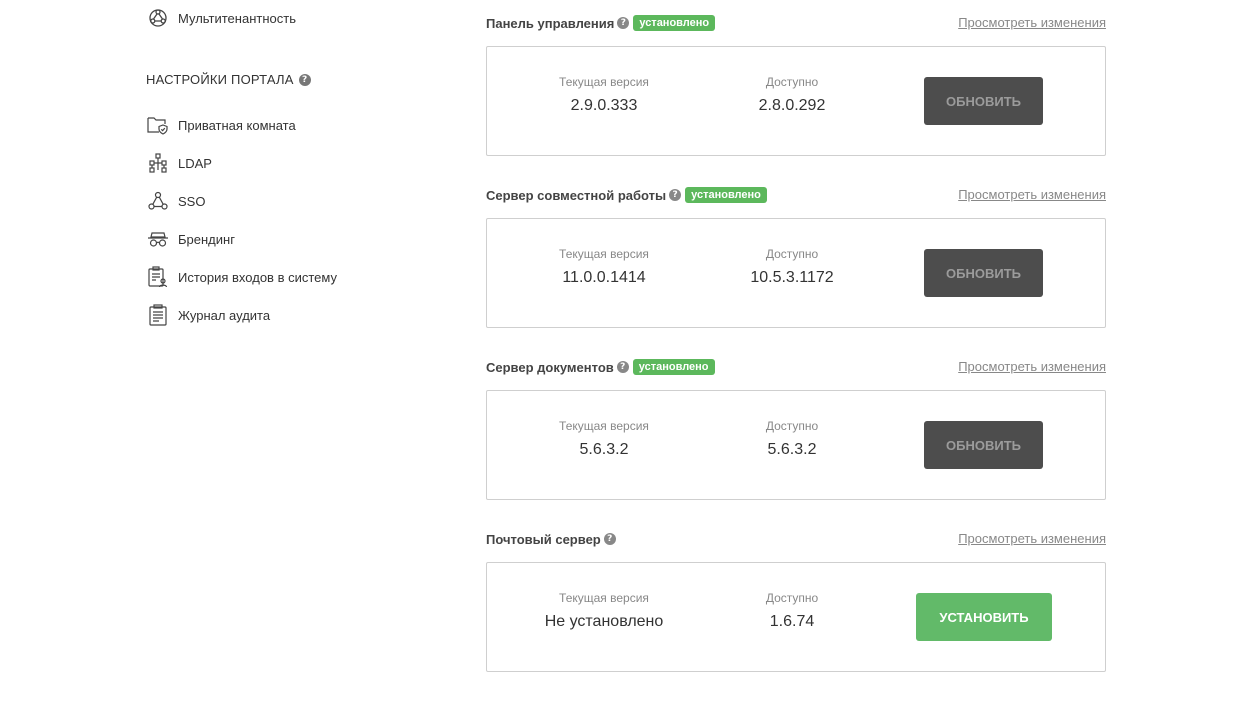 Image resolution: width=1240 pixels, height=708 pixels. I want to click on sidebar-item-ldap: LDAP, so click(179, 163).